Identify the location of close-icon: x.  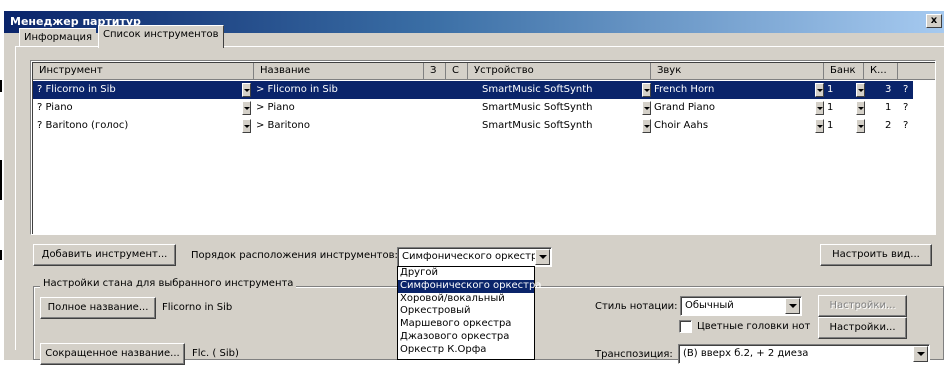
(934, 20).